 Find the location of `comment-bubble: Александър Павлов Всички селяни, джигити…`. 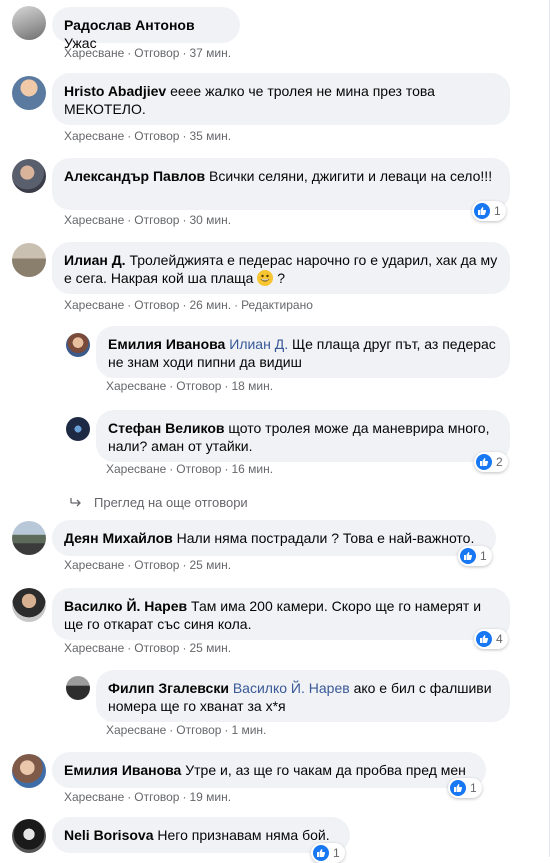

comment-bubble: Александър Павлов Всички селяни, джигити… is located at coordinates (281, 184).